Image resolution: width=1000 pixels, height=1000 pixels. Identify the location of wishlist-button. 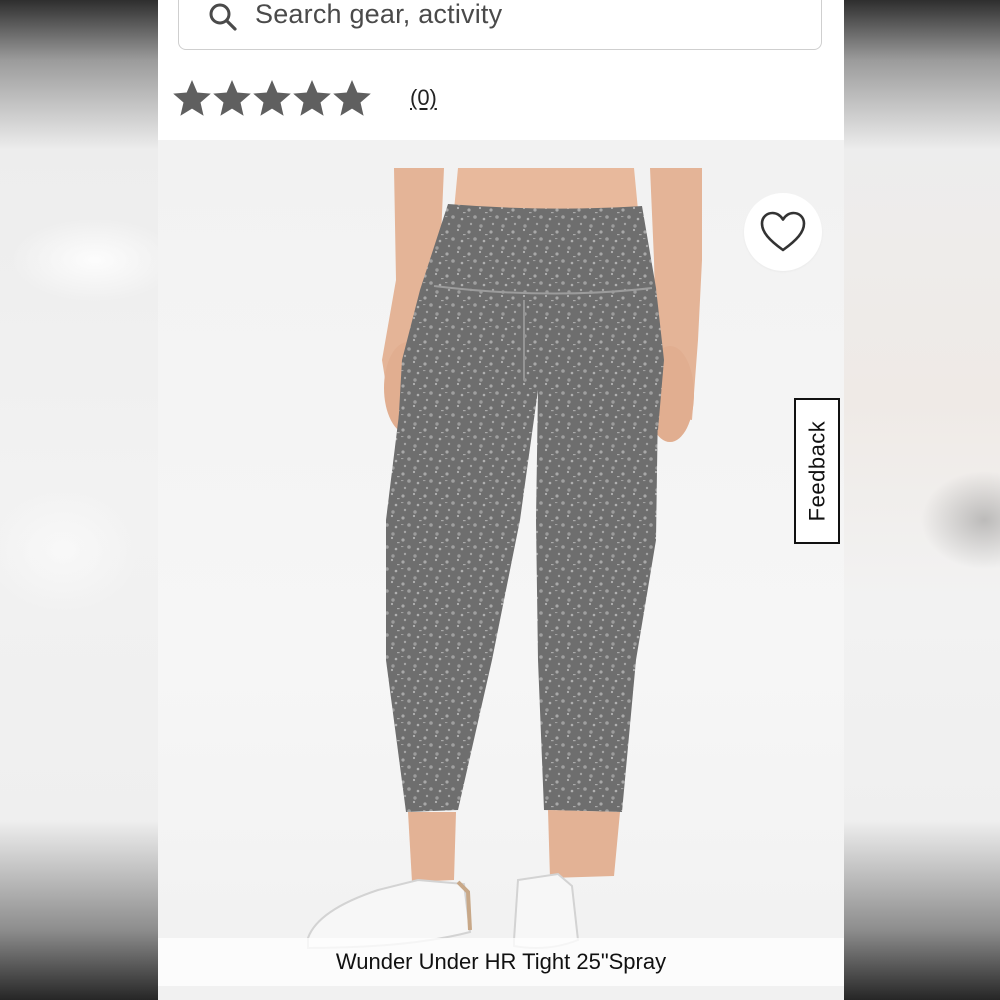
(783, 232).